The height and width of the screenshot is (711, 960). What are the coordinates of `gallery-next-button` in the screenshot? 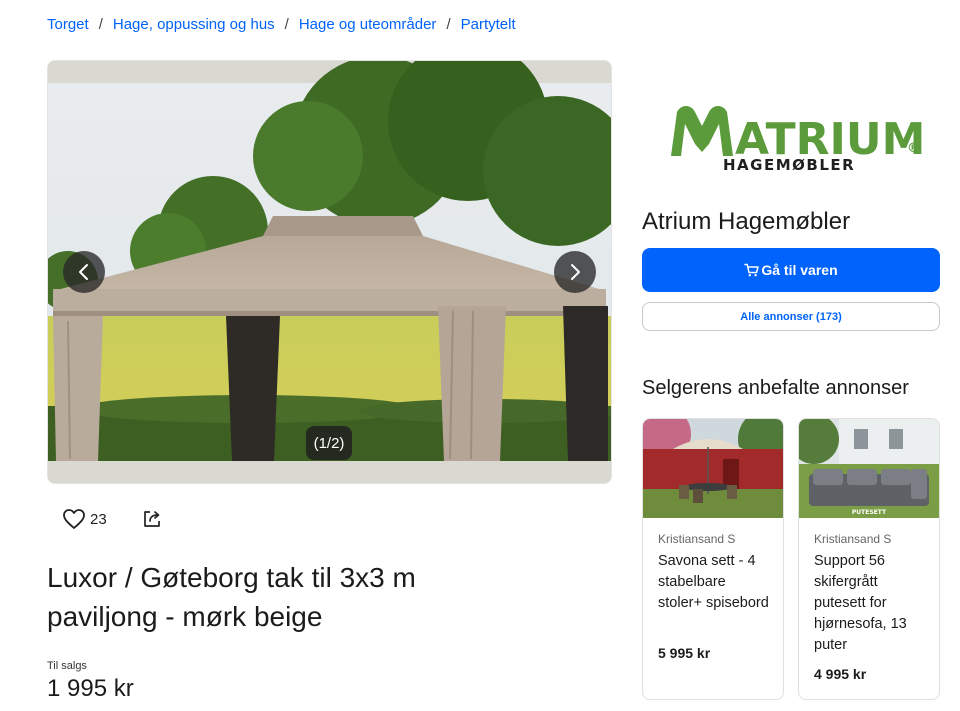 It's located at (575, 272).